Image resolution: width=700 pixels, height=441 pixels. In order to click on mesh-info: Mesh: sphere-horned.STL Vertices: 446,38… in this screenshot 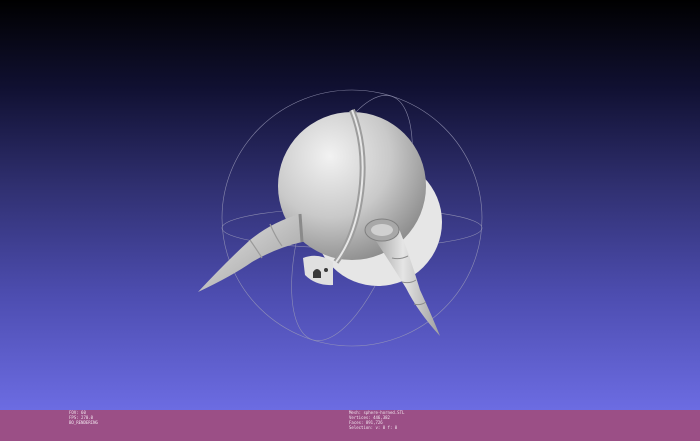, I will do `click(376, 420)`.